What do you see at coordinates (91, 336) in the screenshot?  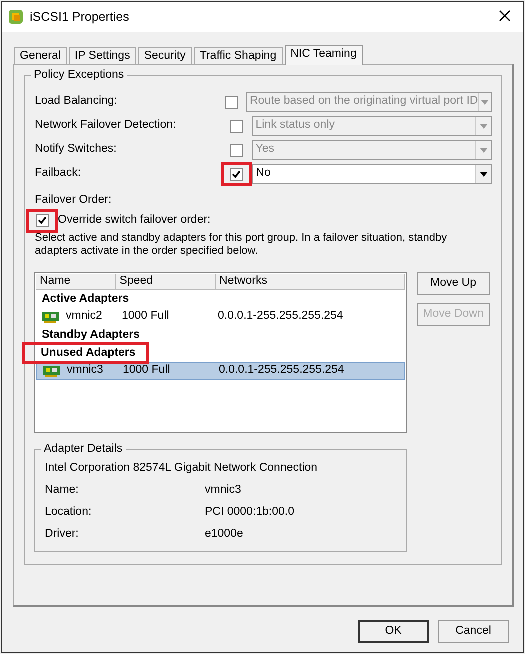 I see `group-heading: Standby Adapters` at bounding box center [91, 336].